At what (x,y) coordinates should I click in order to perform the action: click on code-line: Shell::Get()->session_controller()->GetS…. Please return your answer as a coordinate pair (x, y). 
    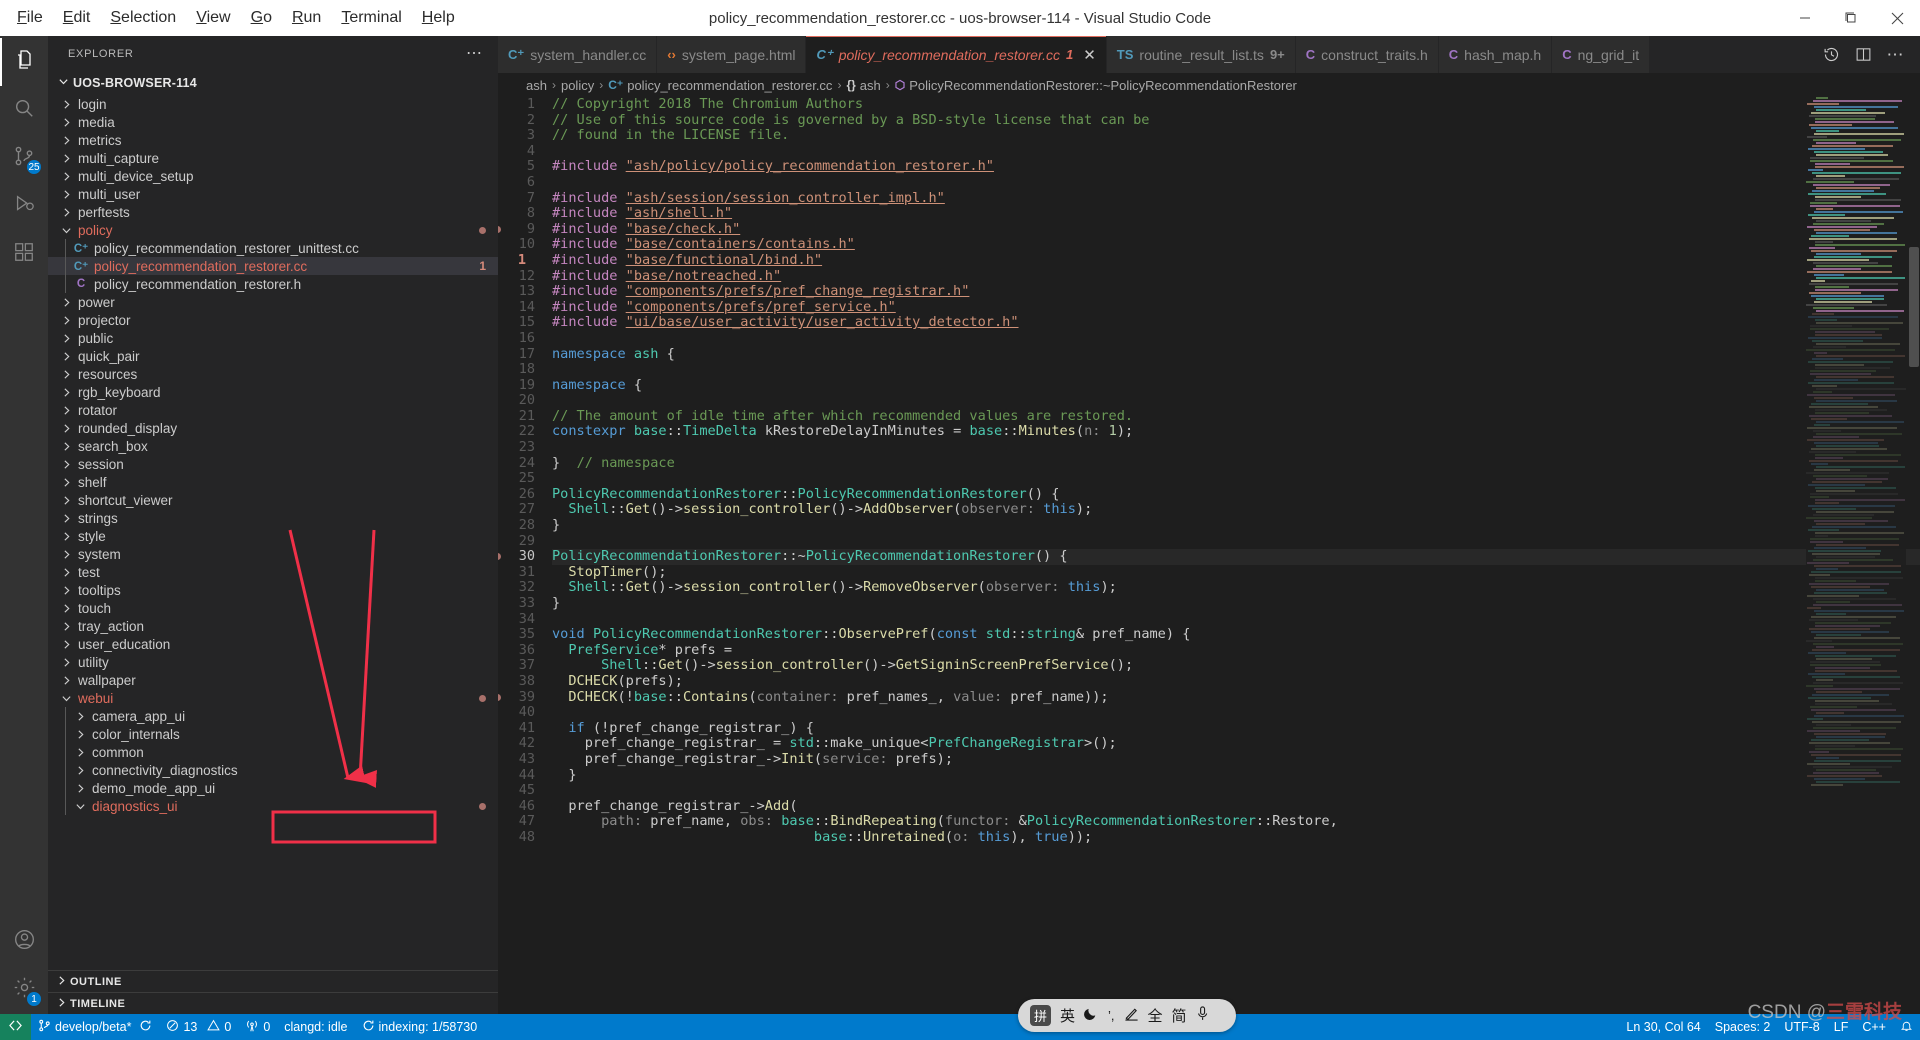
    Looking at the image, I should click on (1236, 666).